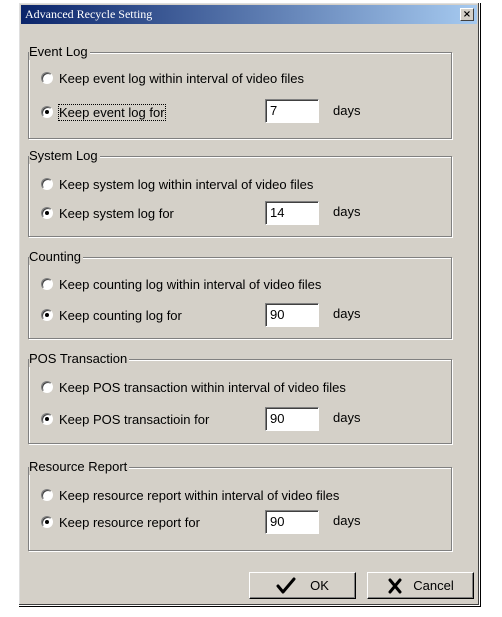 Image resolution: width=502 pixels, height=617 pixels. I want to click on resource-report-days-input: 90, so click(292, 522).